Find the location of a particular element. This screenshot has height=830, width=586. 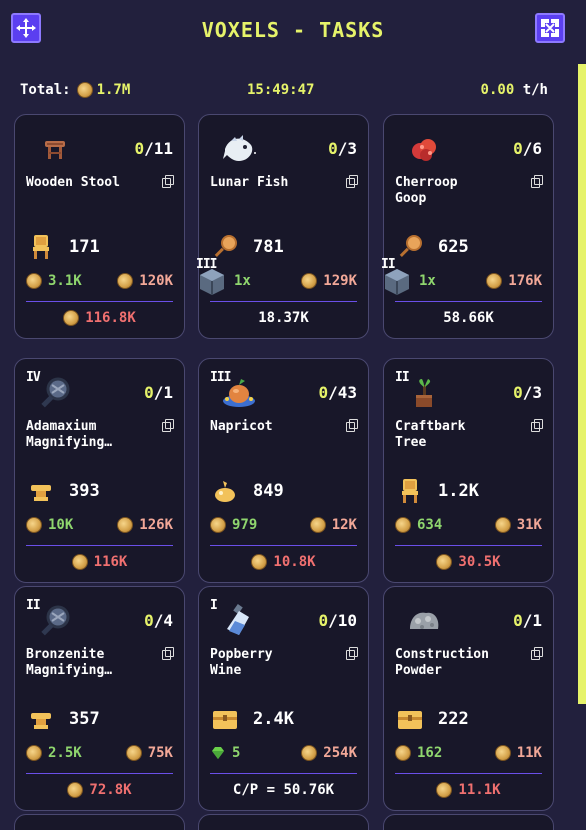

reward-right: 31K is located at coordinates (518, 525).